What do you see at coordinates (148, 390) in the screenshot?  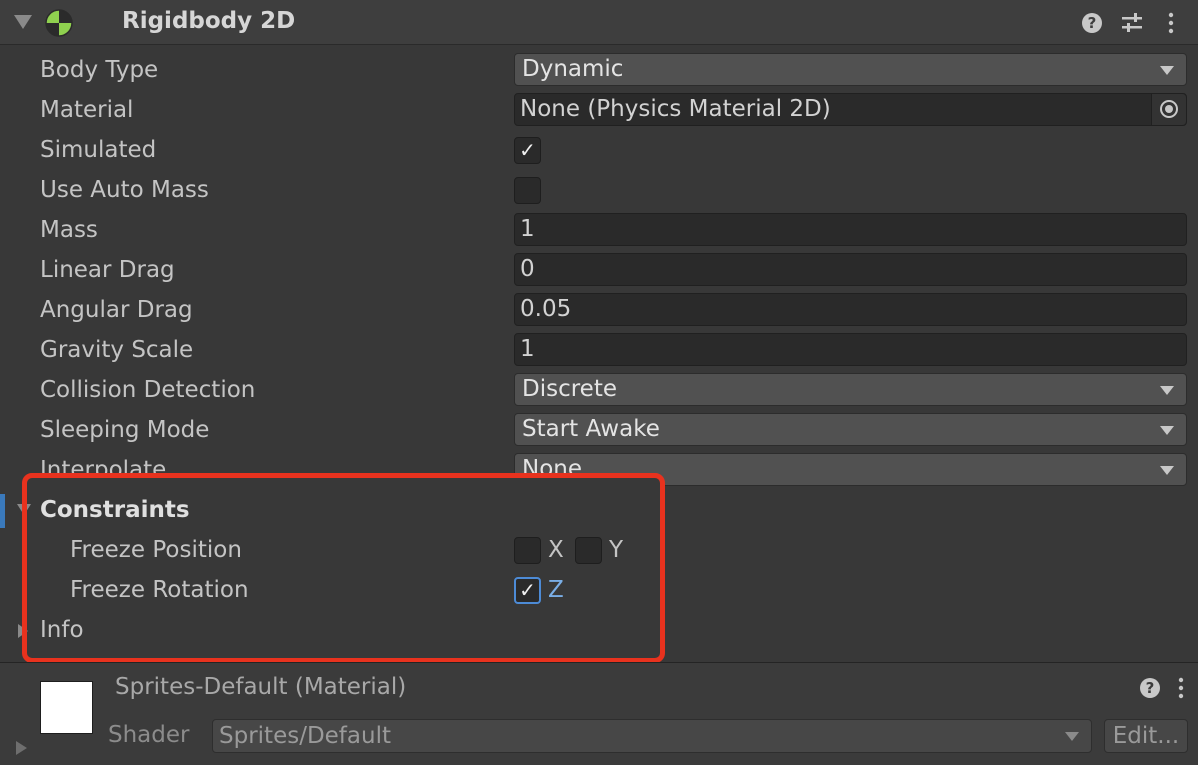 I see `collision-detection-label: Collision Detection` at bounding box center [148, 390].